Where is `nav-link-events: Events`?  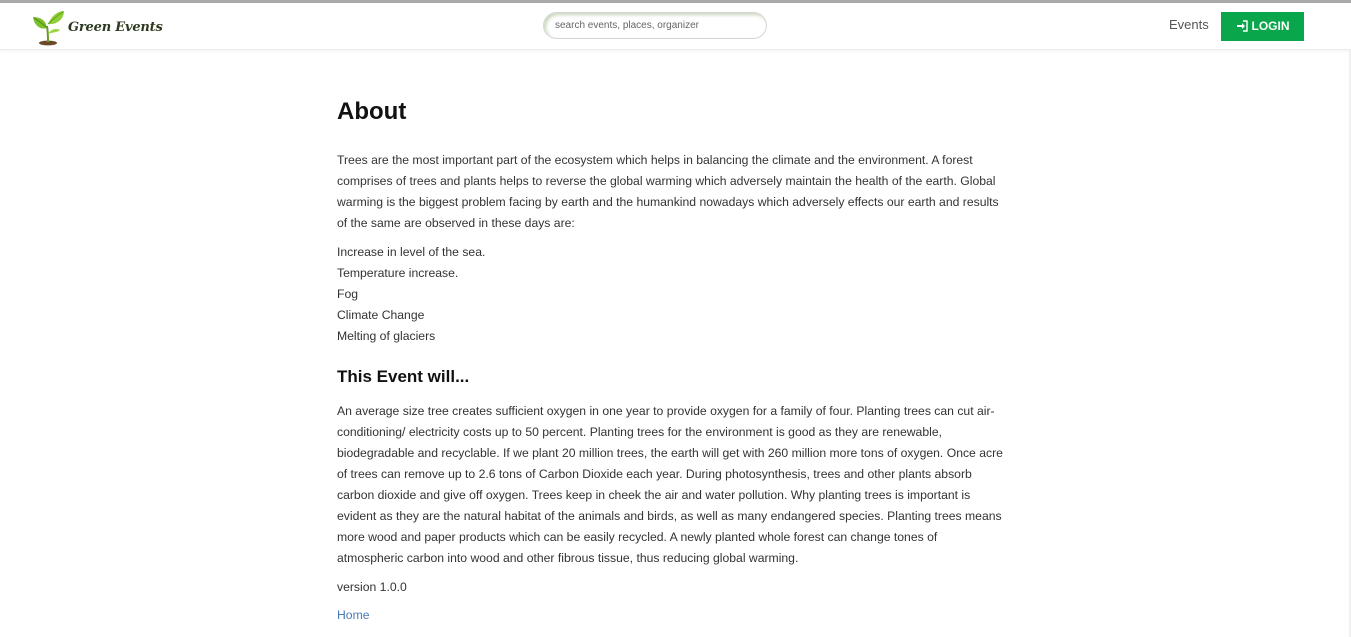 nav-link-events: Events is located at coordinates (1189, 24).